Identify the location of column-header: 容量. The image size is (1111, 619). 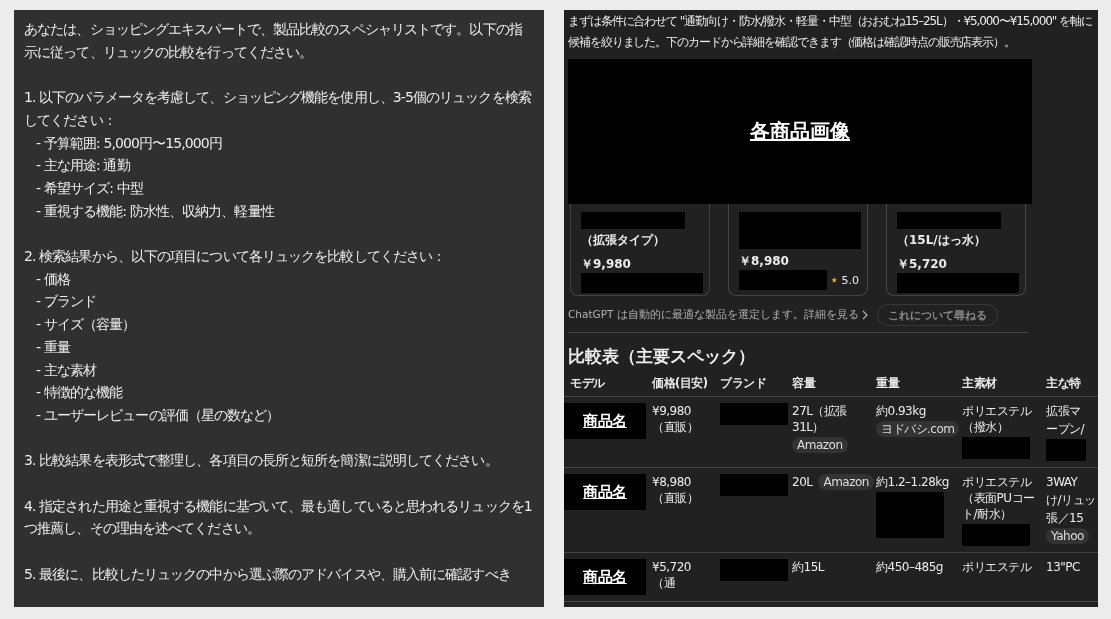
(828, 386).